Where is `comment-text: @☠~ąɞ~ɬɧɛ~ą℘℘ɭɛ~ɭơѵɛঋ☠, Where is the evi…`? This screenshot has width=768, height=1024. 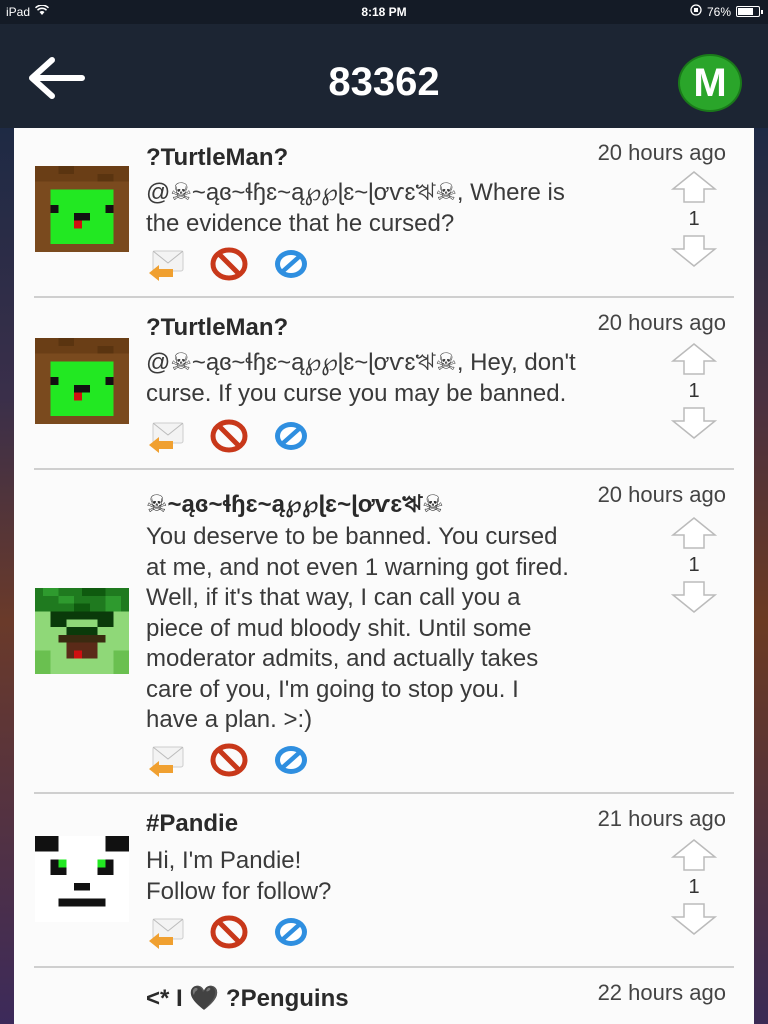 comment-text: @☠~ąɞ~ɬɧɛ~ą℘℘ɭɛ~ɭơѵɛঋ☠, Where is the evi… is located at coordinates (355, 208).